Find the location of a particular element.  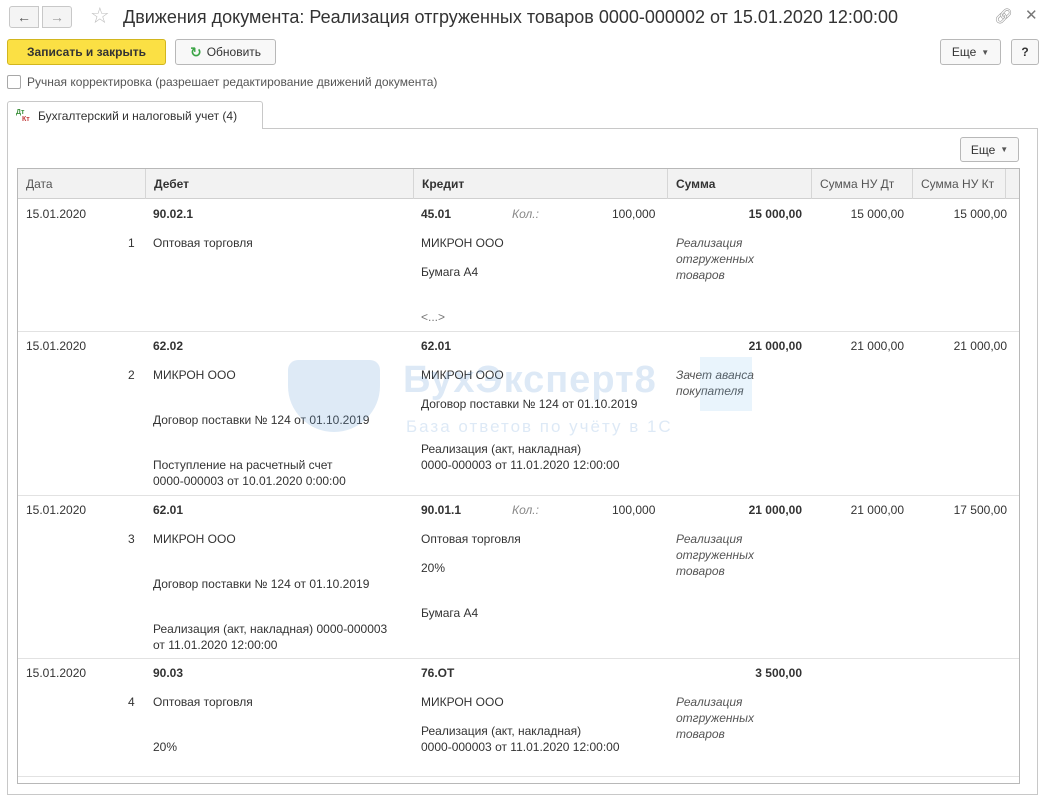

credit-account: 76.ОТ is located at coordinates (438, 673).